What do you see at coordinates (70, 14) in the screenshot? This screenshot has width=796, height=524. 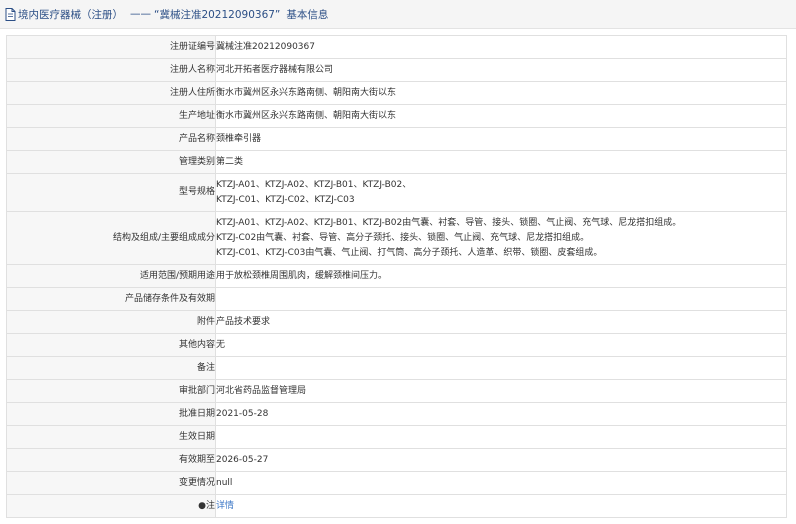 I see `header-category: 境内医疗器械（注册）` at bounding box center [70, 14].